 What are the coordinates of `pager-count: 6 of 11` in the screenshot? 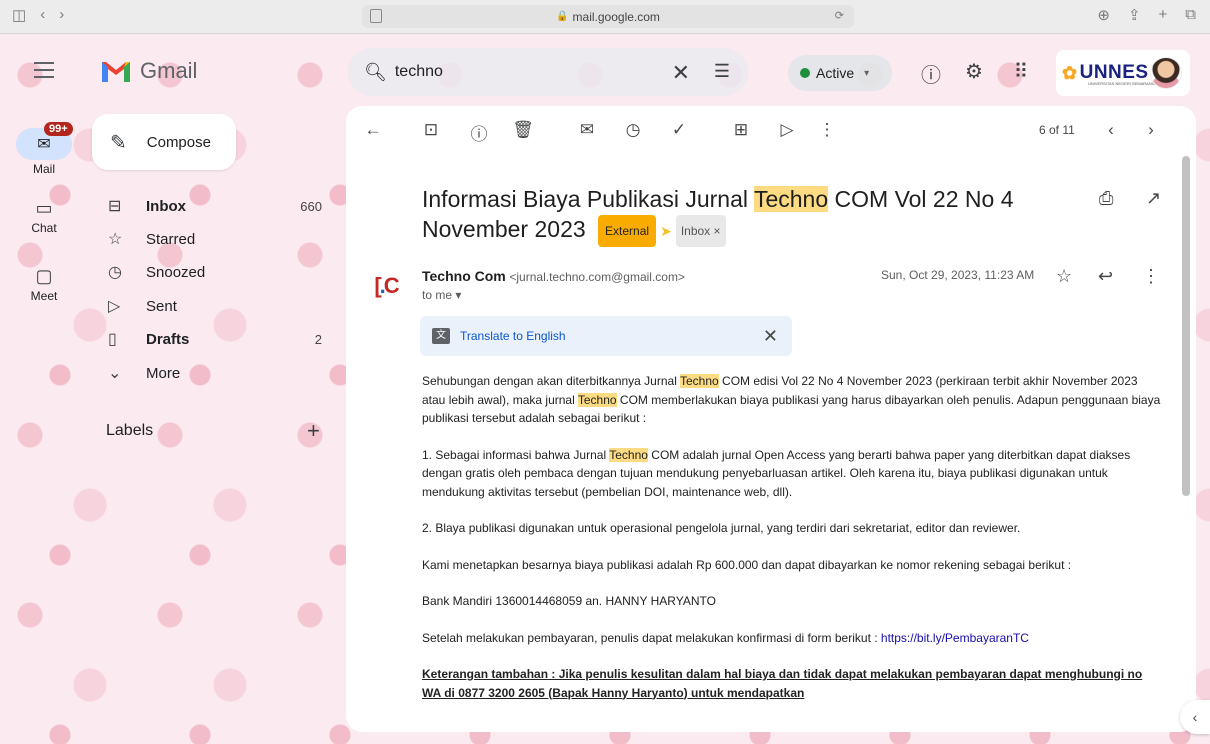 It's located at (1057, 130).